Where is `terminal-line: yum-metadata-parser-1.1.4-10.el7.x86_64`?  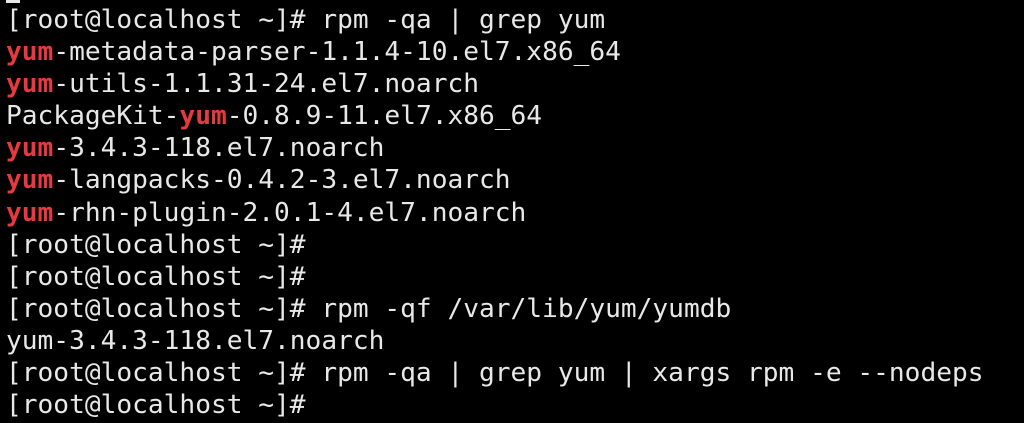 terminal-line: yum-metadata-parser-1.1.4-10.el7.x86_64 is located at coordinates (515, 52).